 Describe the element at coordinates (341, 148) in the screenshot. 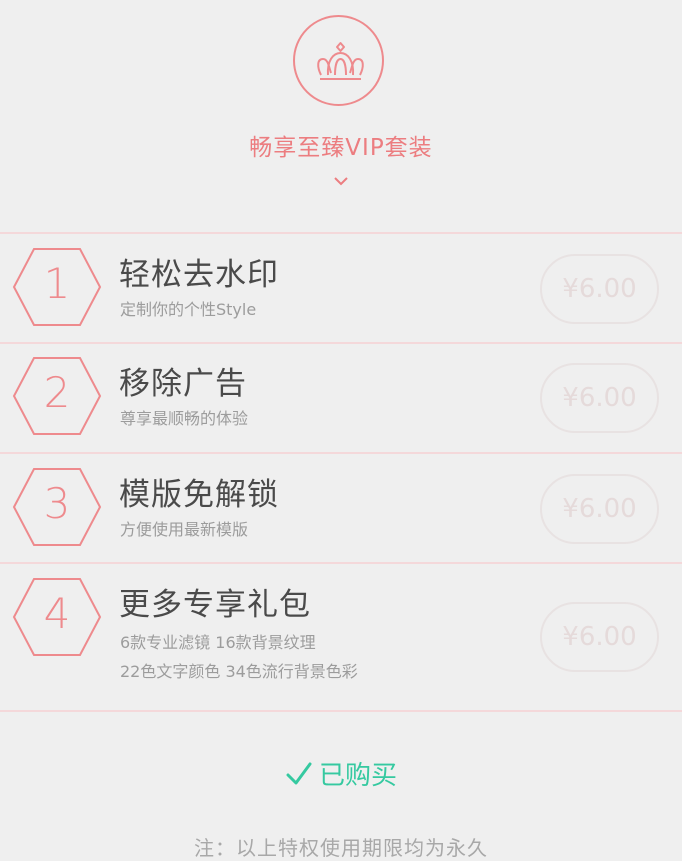

I see `page-title: 畅享至臻VIP套装` at that location.